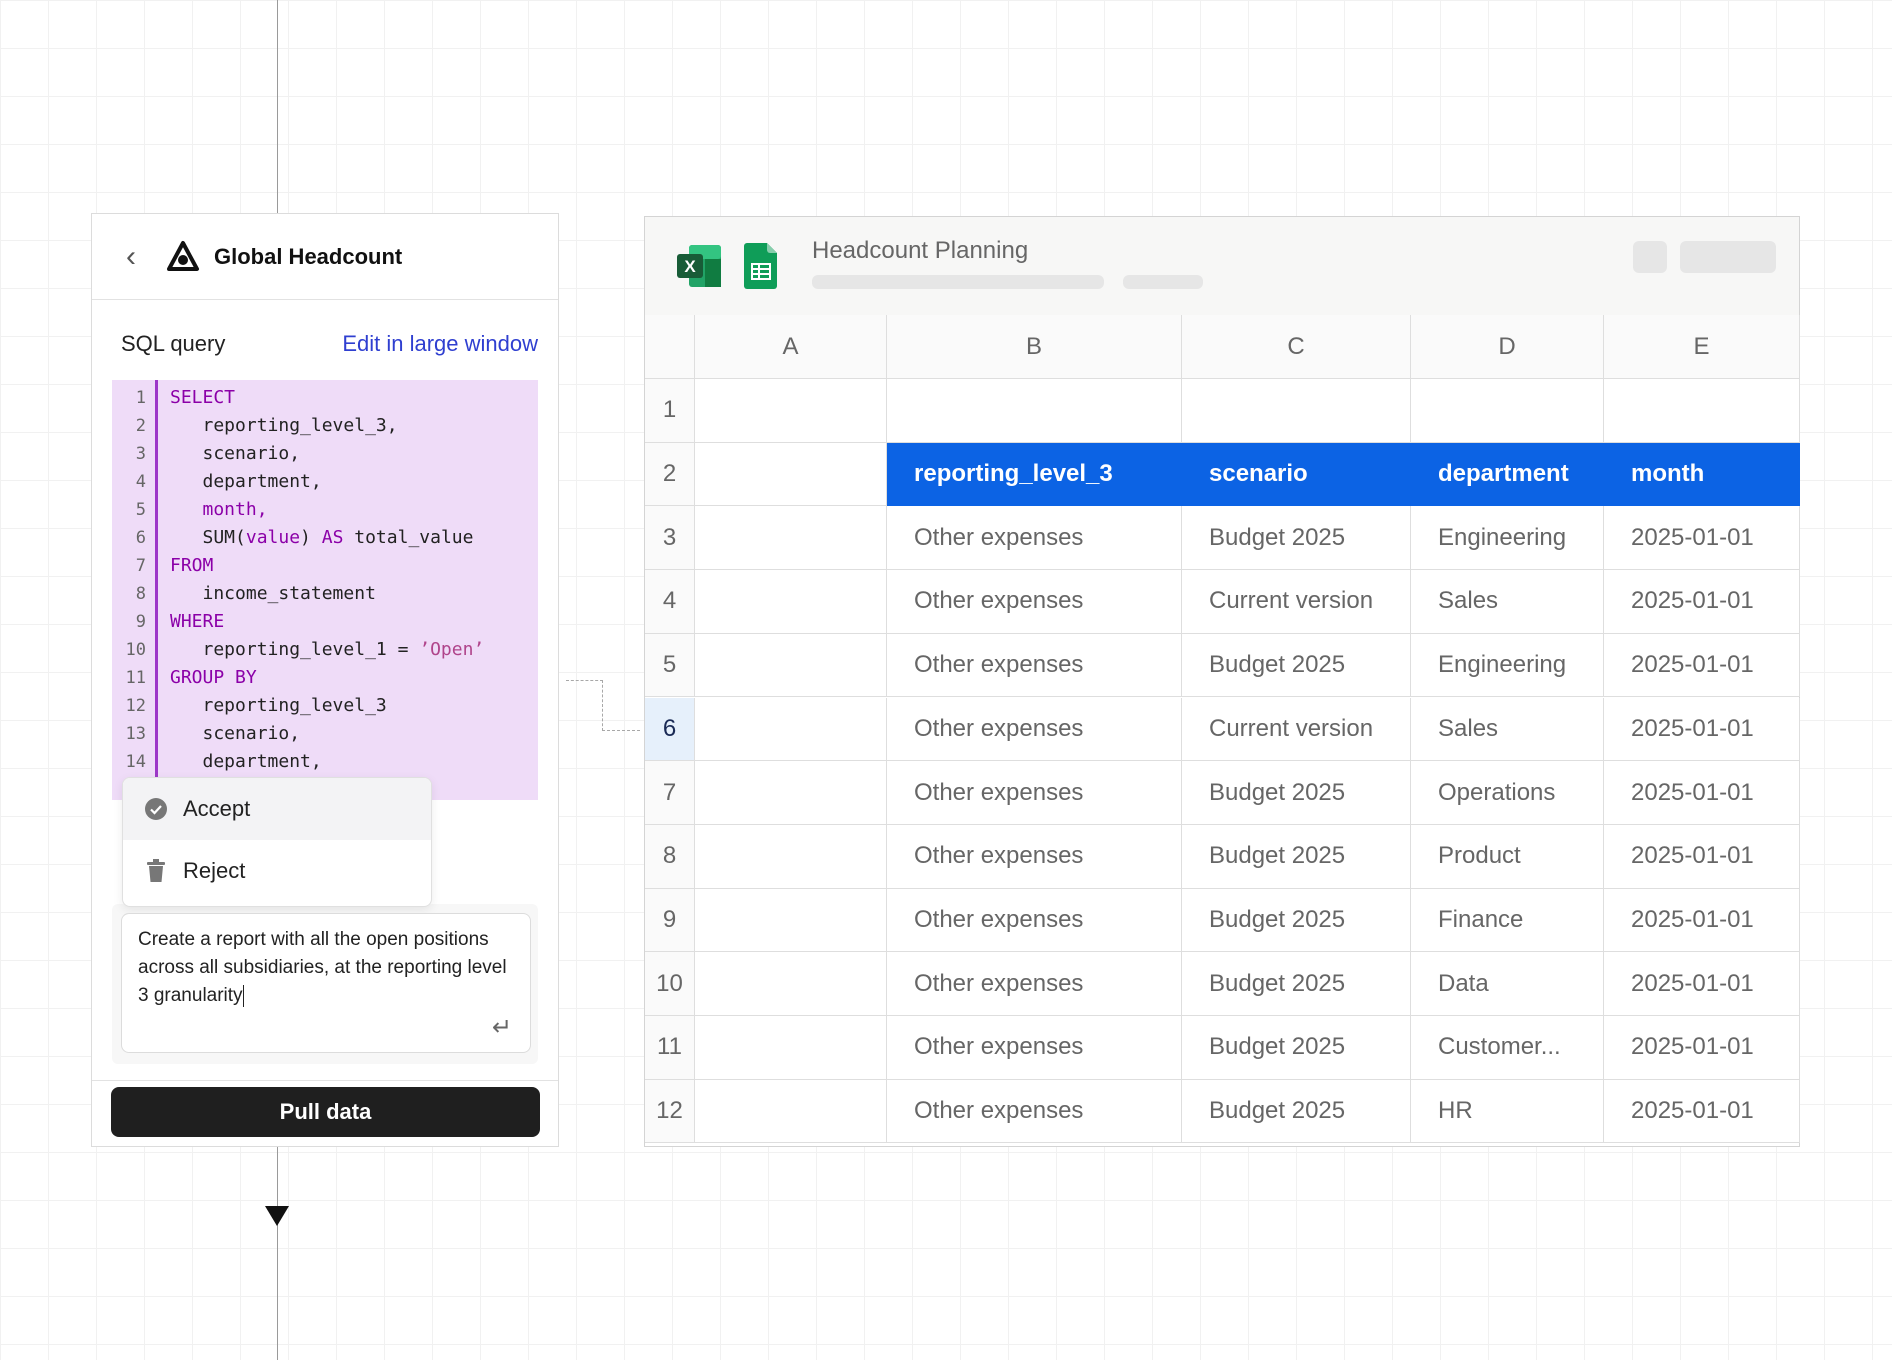  I want to click on reject-button: Reject, so click(277, 871).